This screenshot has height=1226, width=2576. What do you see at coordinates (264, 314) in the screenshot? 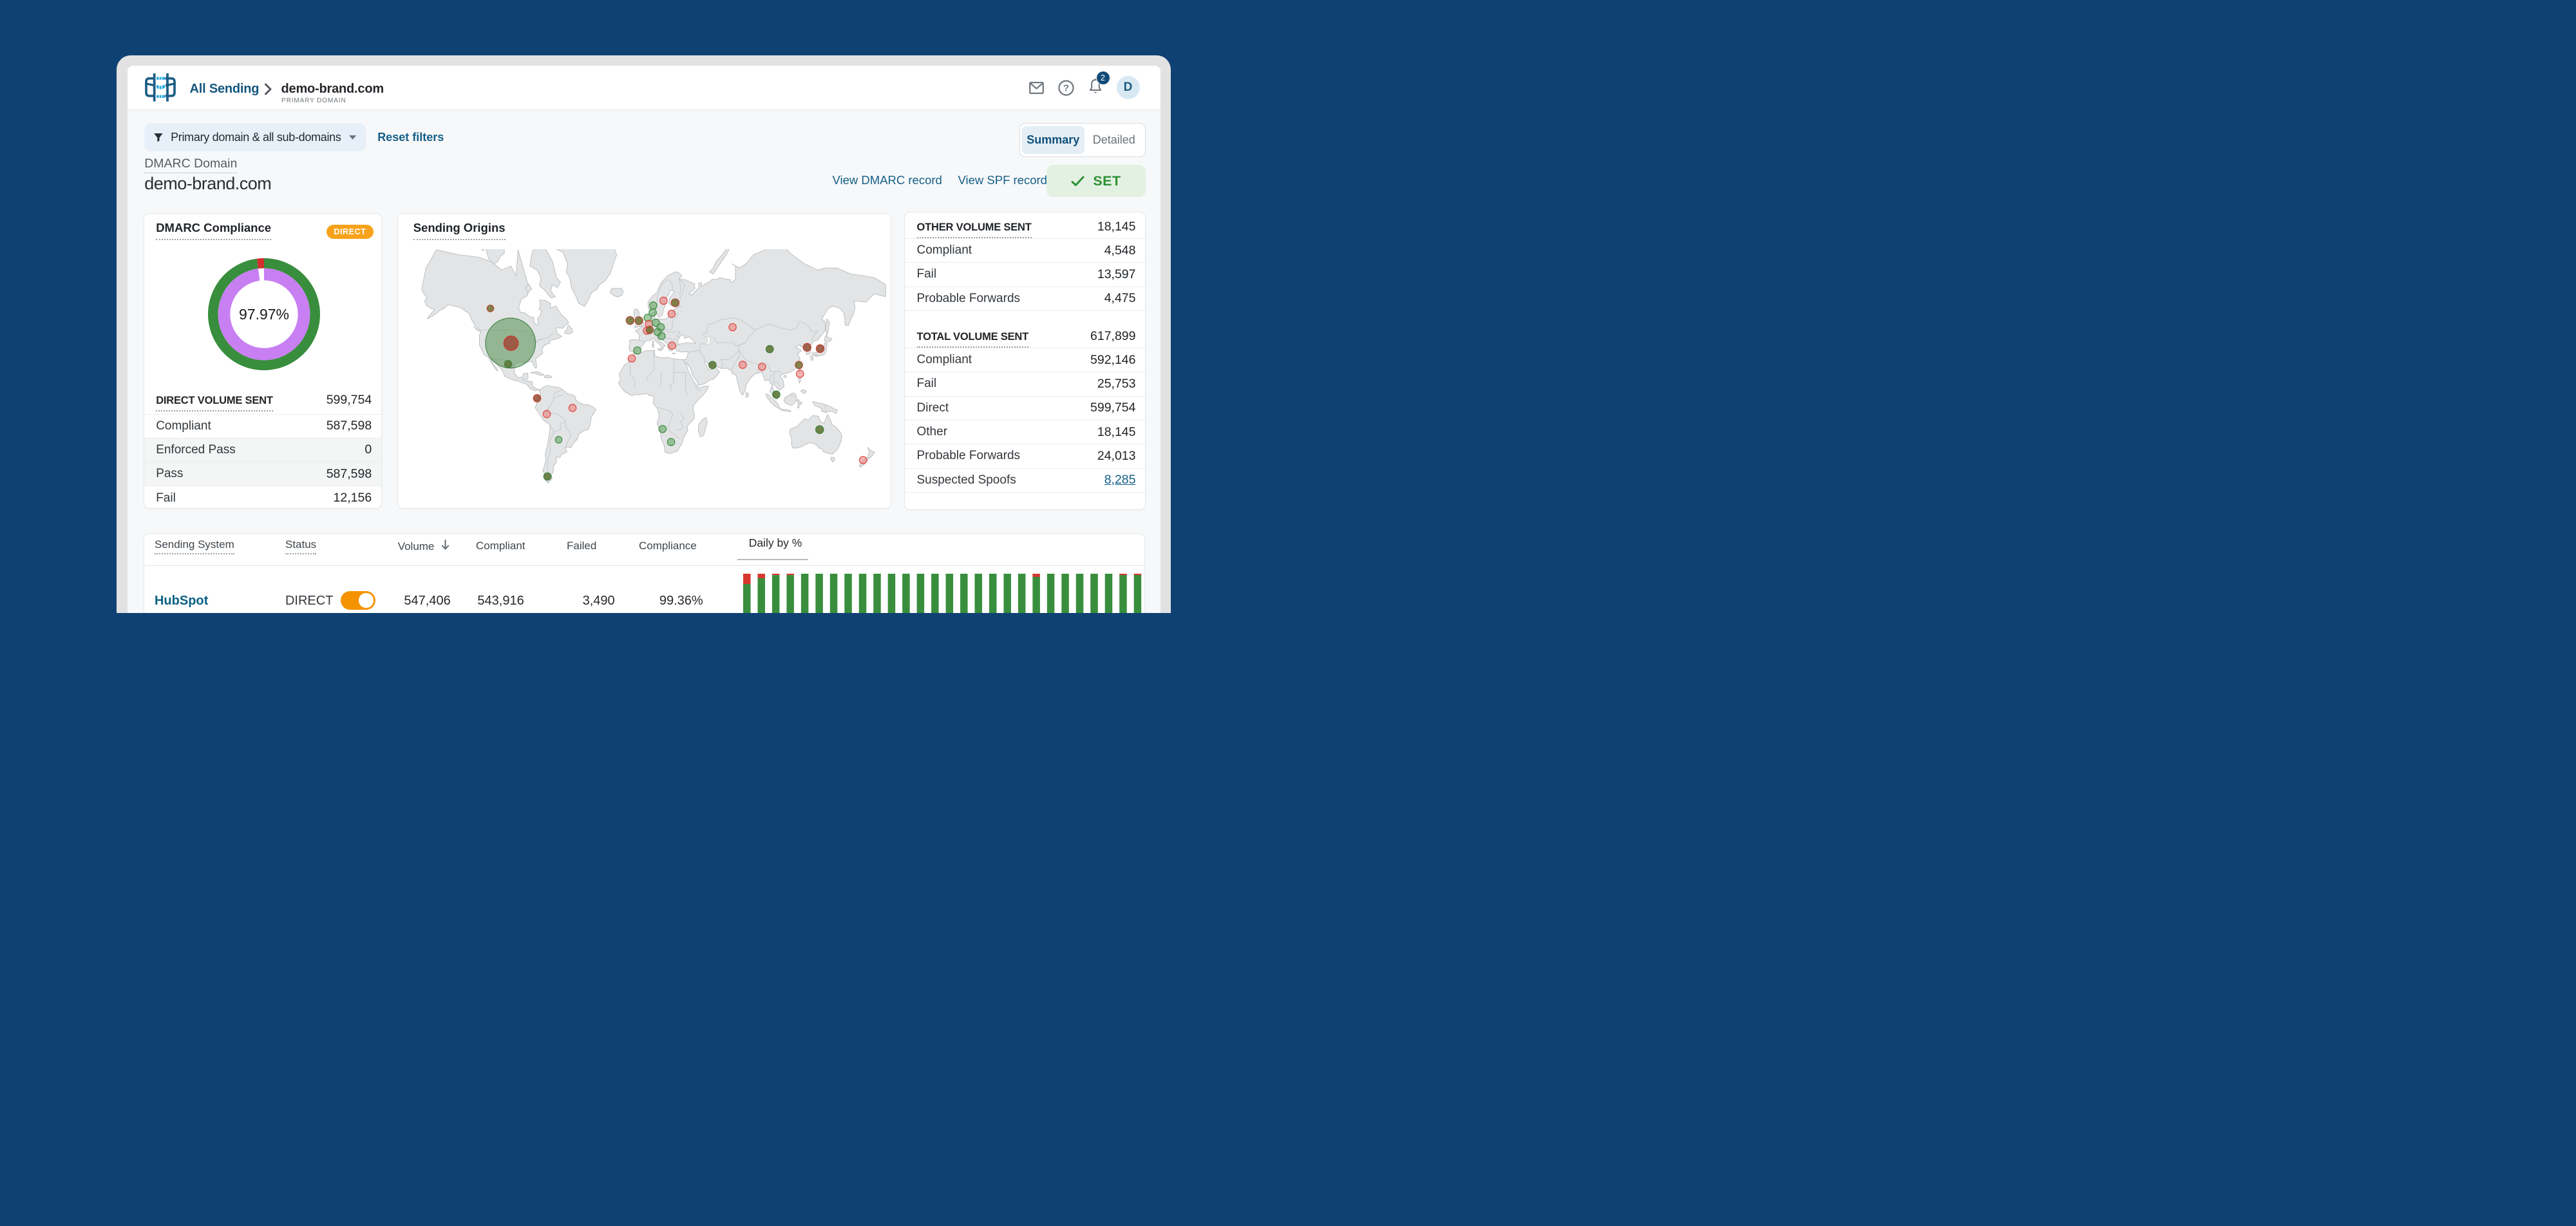
I see `svg-text: 97.97%` at bounding box center [264, 314].